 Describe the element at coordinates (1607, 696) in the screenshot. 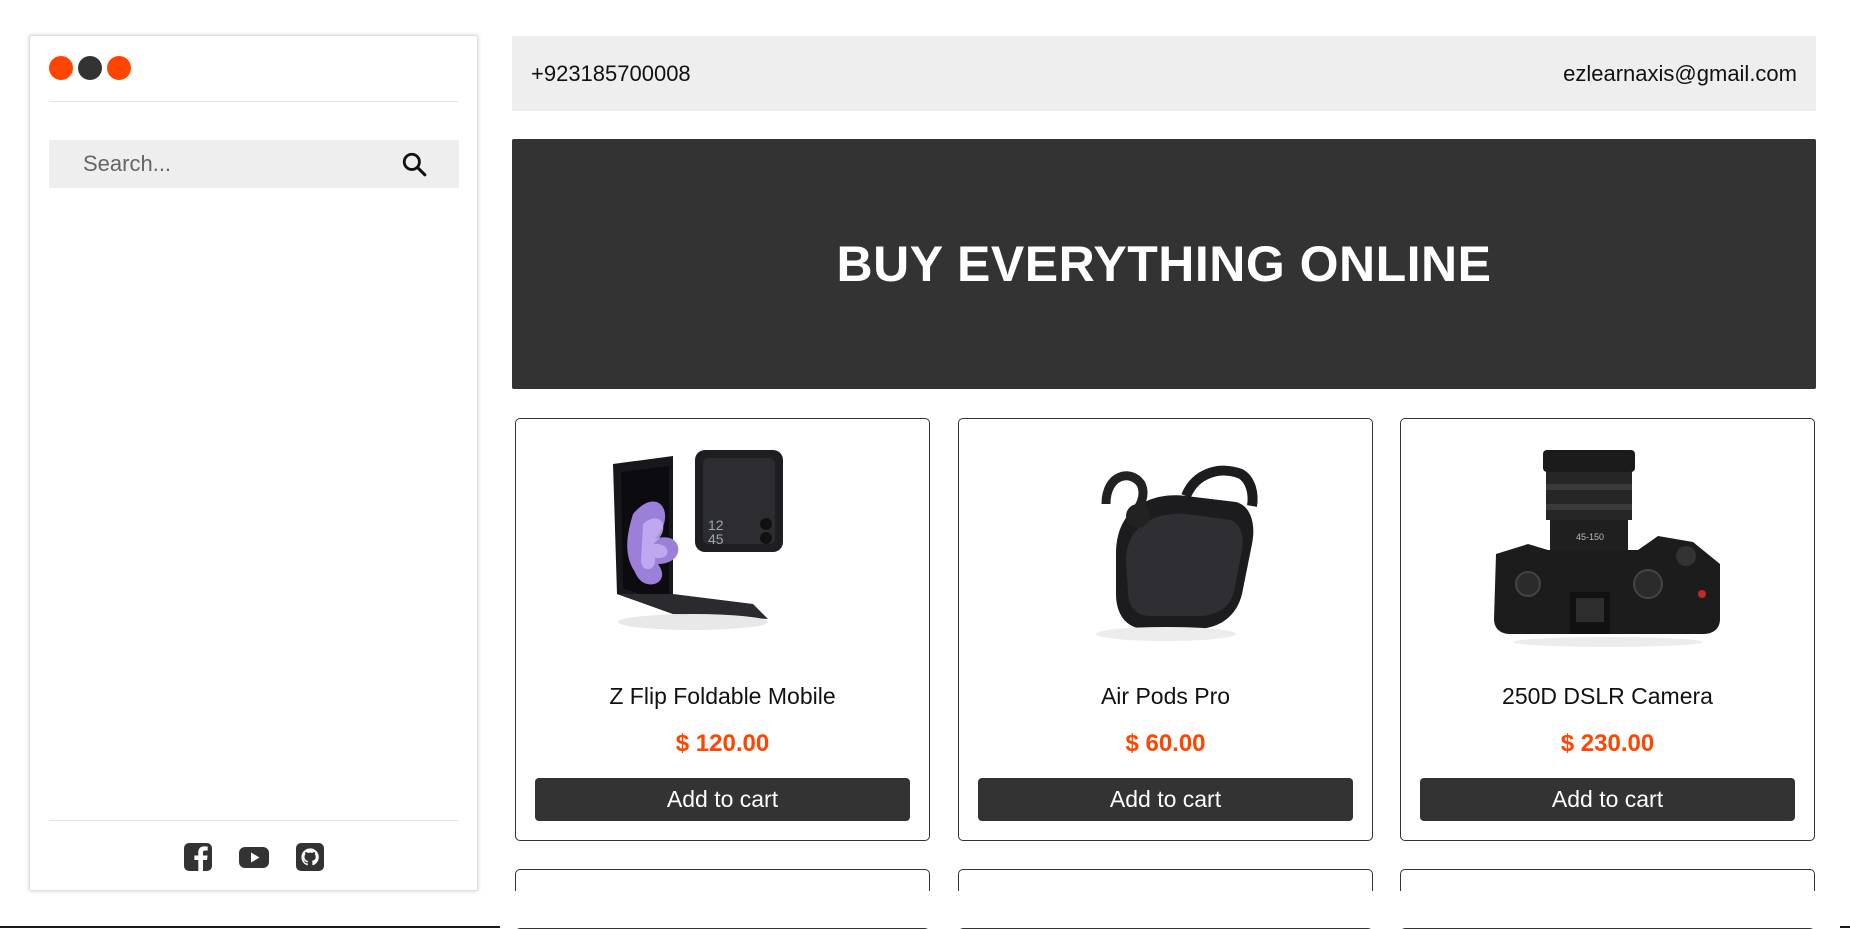

I see `product-name: 250D DSLR Camera` at that location.